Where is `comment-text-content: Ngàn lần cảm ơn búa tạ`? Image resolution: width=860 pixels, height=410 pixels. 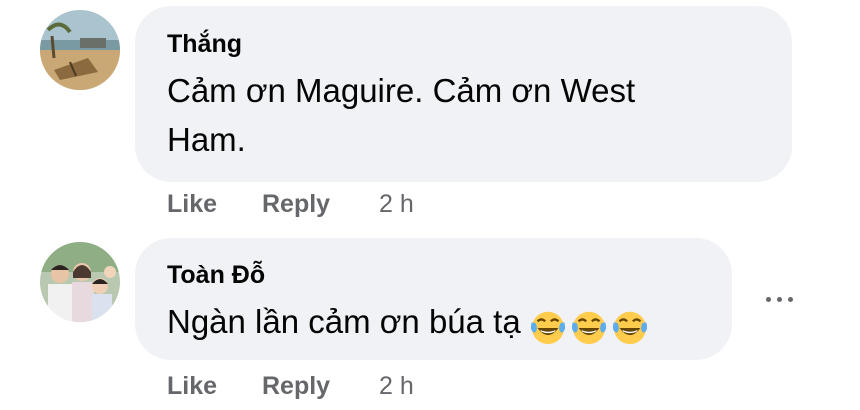
comment-text-content: Ngàn lần cảm ơn búa tạ is located at coordinates (344, 321).